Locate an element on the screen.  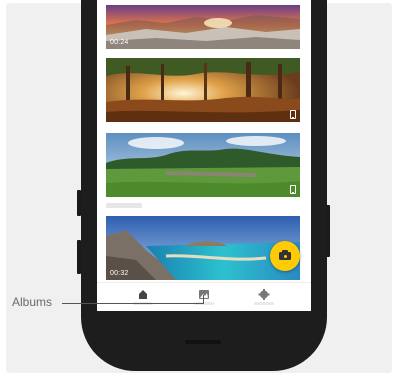
home-icon is located at coordinates (143, 294).